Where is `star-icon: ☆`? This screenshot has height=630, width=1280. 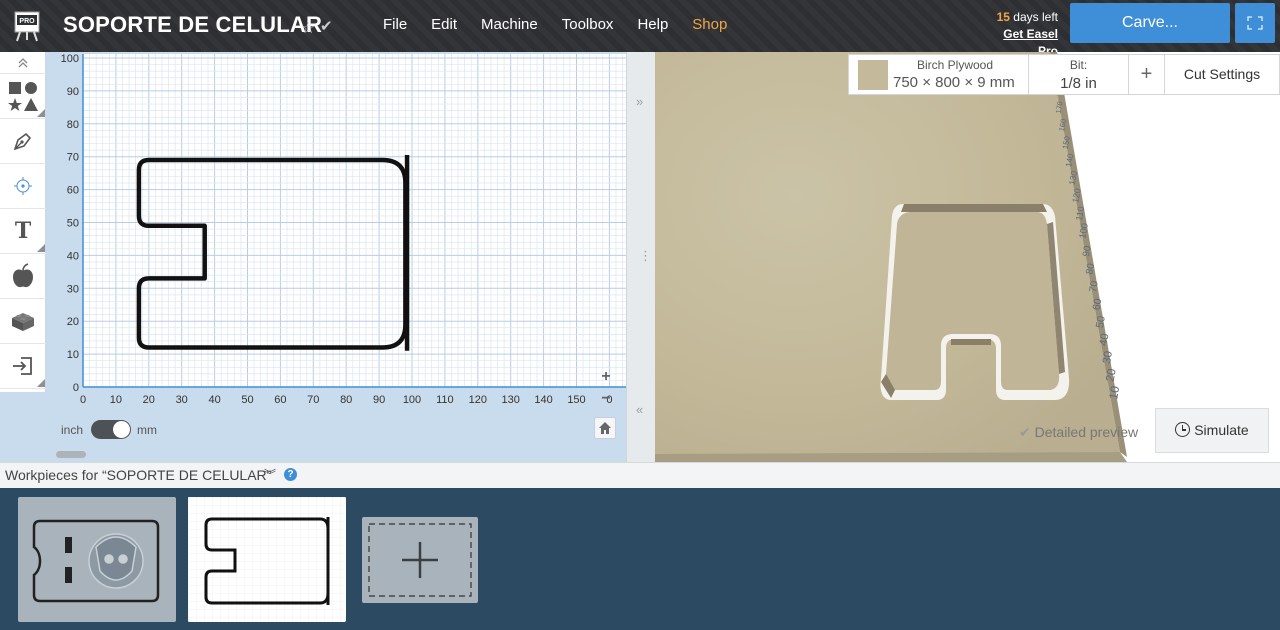 star-icon: ☆ is located at coordinates (308, 28).